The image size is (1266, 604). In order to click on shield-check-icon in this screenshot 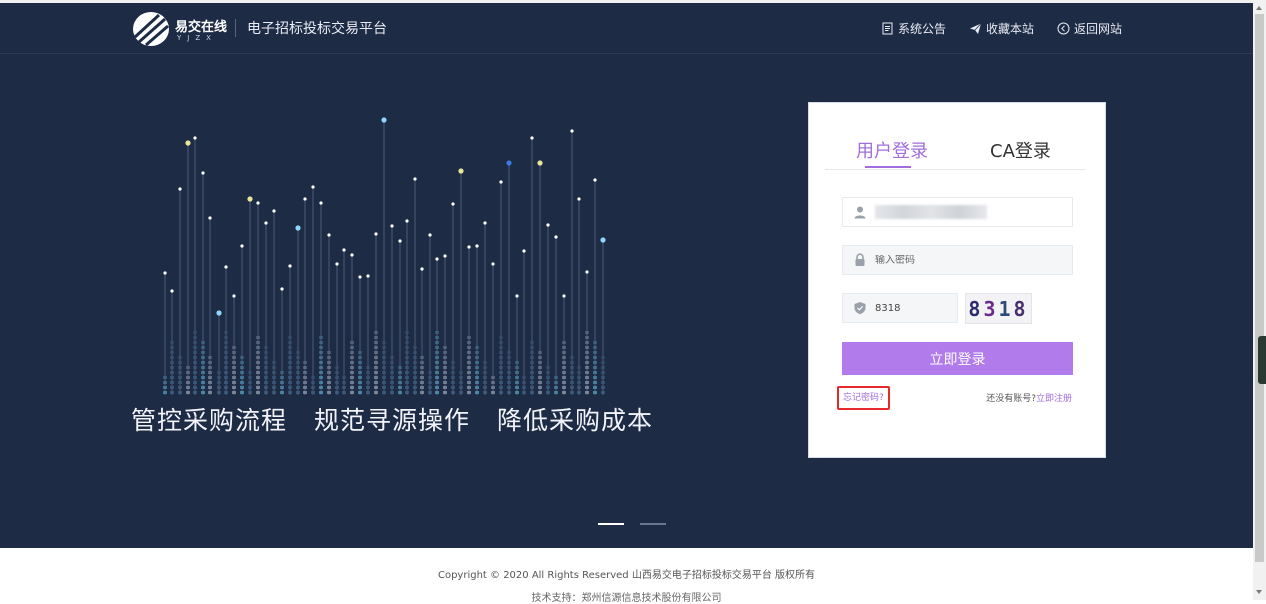, I will do `click(860, 308)`.